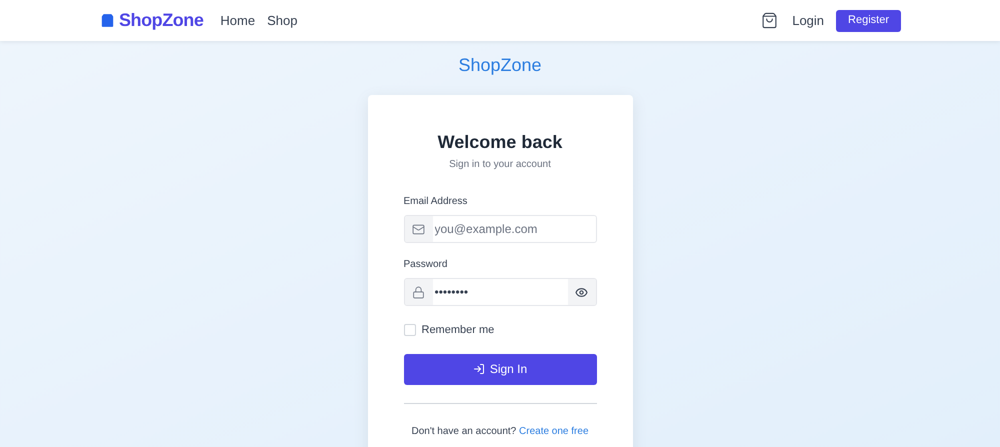 Image resolution: width=1000 pixels, height=447 pixels. I want to click on remember-checkbox, so click(410, 330).